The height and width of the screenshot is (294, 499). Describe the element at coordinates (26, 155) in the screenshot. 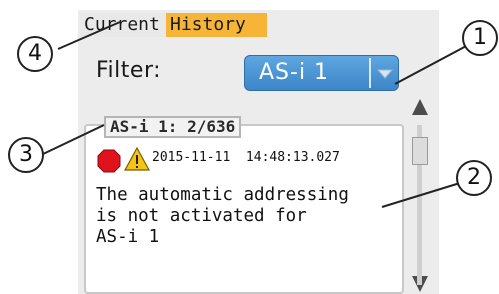

I see `callout-3: 3` at that location.